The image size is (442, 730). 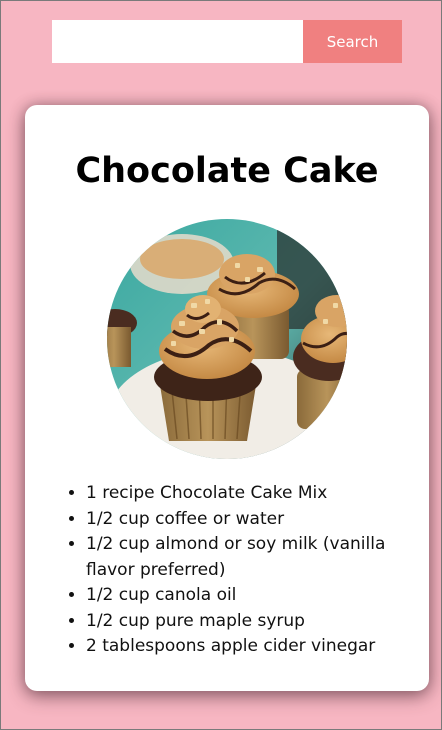 I want to click on recipe-title: Chocolate Cake, so click(x=227, y=171).